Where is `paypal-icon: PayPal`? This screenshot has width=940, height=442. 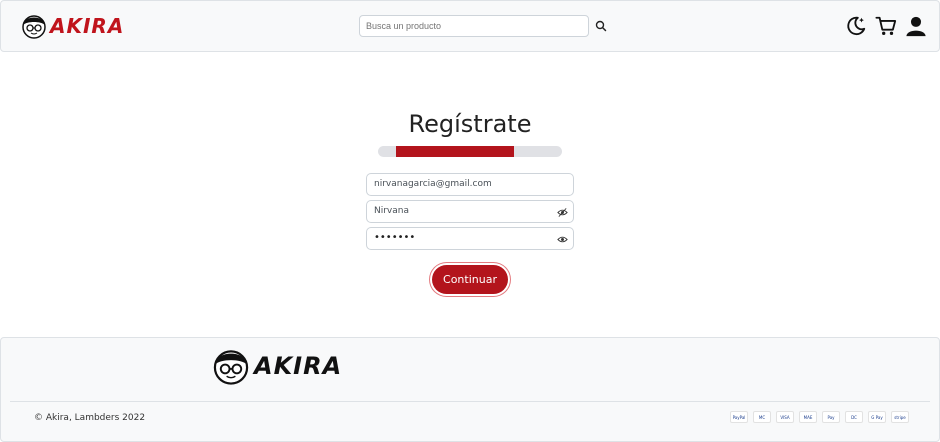
paypal-icon: PayPal is located at coordinates (739, 417).